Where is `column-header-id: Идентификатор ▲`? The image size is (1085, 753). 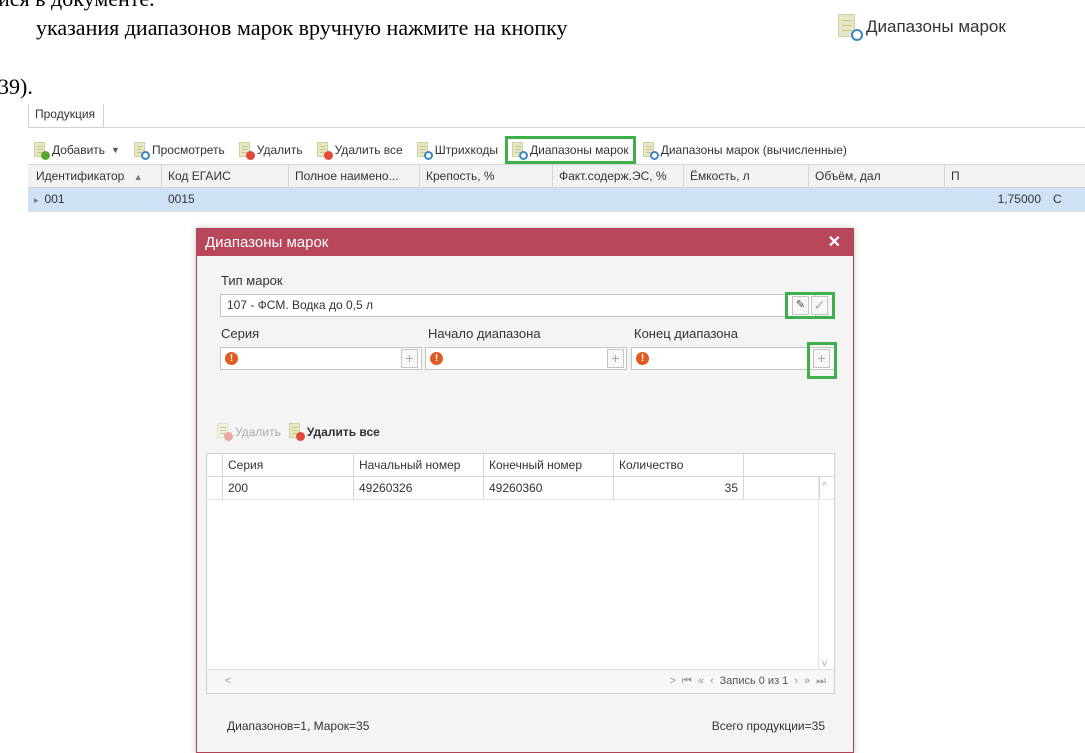
column-header-id: Идентификатор ▲ is located at coordinates (95, 176).